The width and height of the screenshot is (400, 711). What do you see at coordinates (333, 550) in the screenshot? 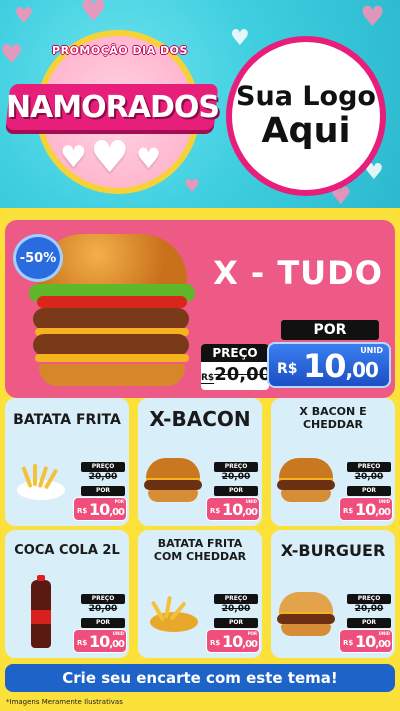
I see `product-title: X-BURGUER` at bounding box center [333, 550].